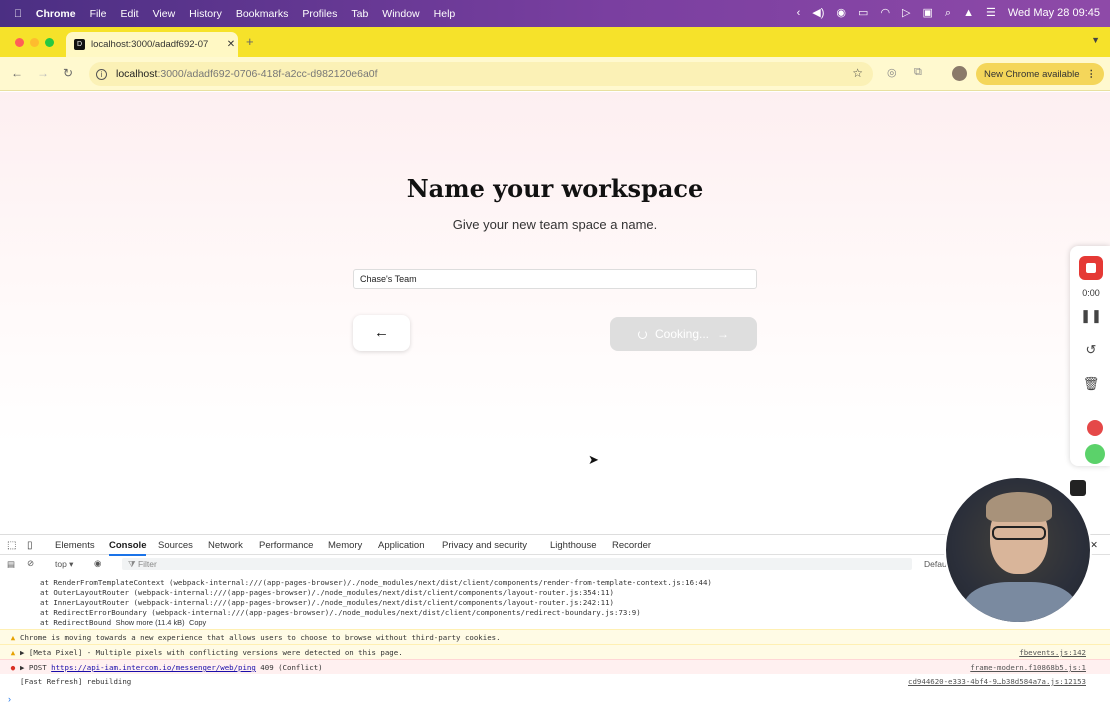 This screenshot has height=720, width=1110. Describe the element at coordinates (30, 545) in the screenshot. I see `device-toggle-icon: ▯` at that location.